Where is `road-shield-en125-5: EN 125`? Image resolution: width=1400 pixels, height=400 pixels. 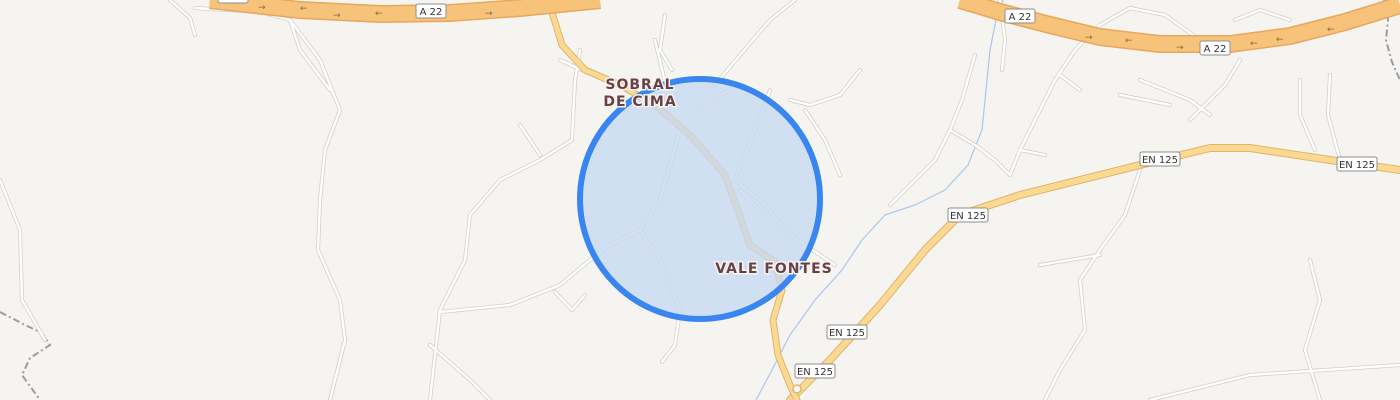 road-shield-en125-5: EN 125 is located at coordinates (815, 371).